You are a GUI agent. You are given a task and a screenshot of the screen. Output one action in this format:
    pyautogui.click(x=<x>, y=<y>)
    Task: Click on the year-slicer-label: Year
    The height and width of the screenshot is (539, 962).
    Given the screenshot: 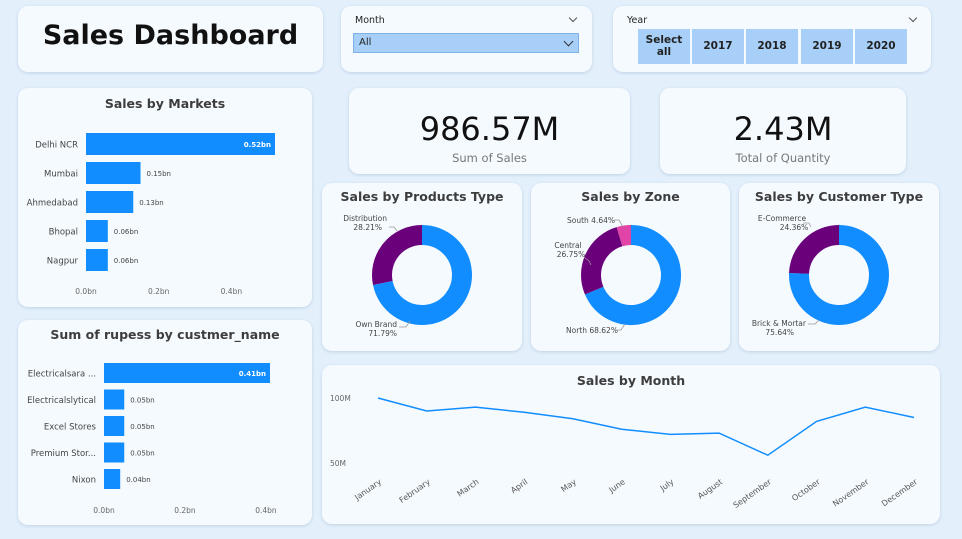 What is the action you would take?
    pyautogui.click(x=637, y=20)
    